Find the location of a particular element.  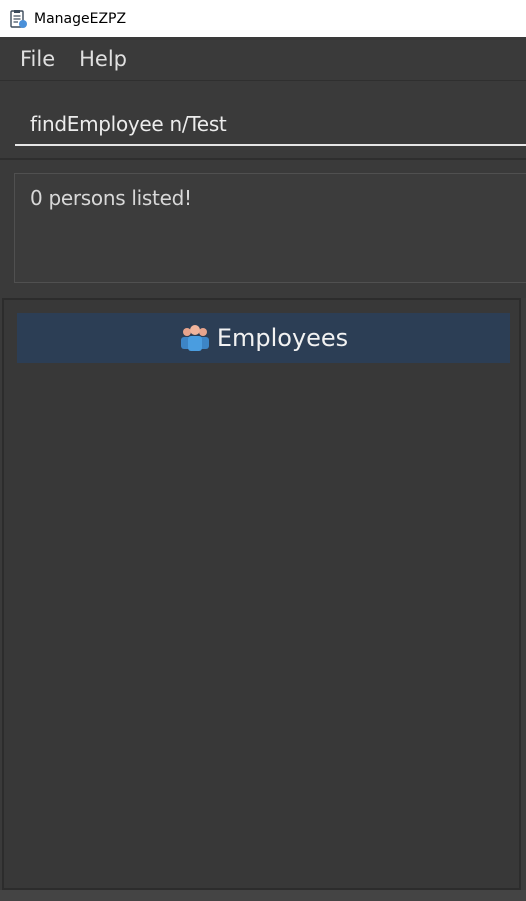

employees-header-label: Employees is located at coordinates (282, 338).